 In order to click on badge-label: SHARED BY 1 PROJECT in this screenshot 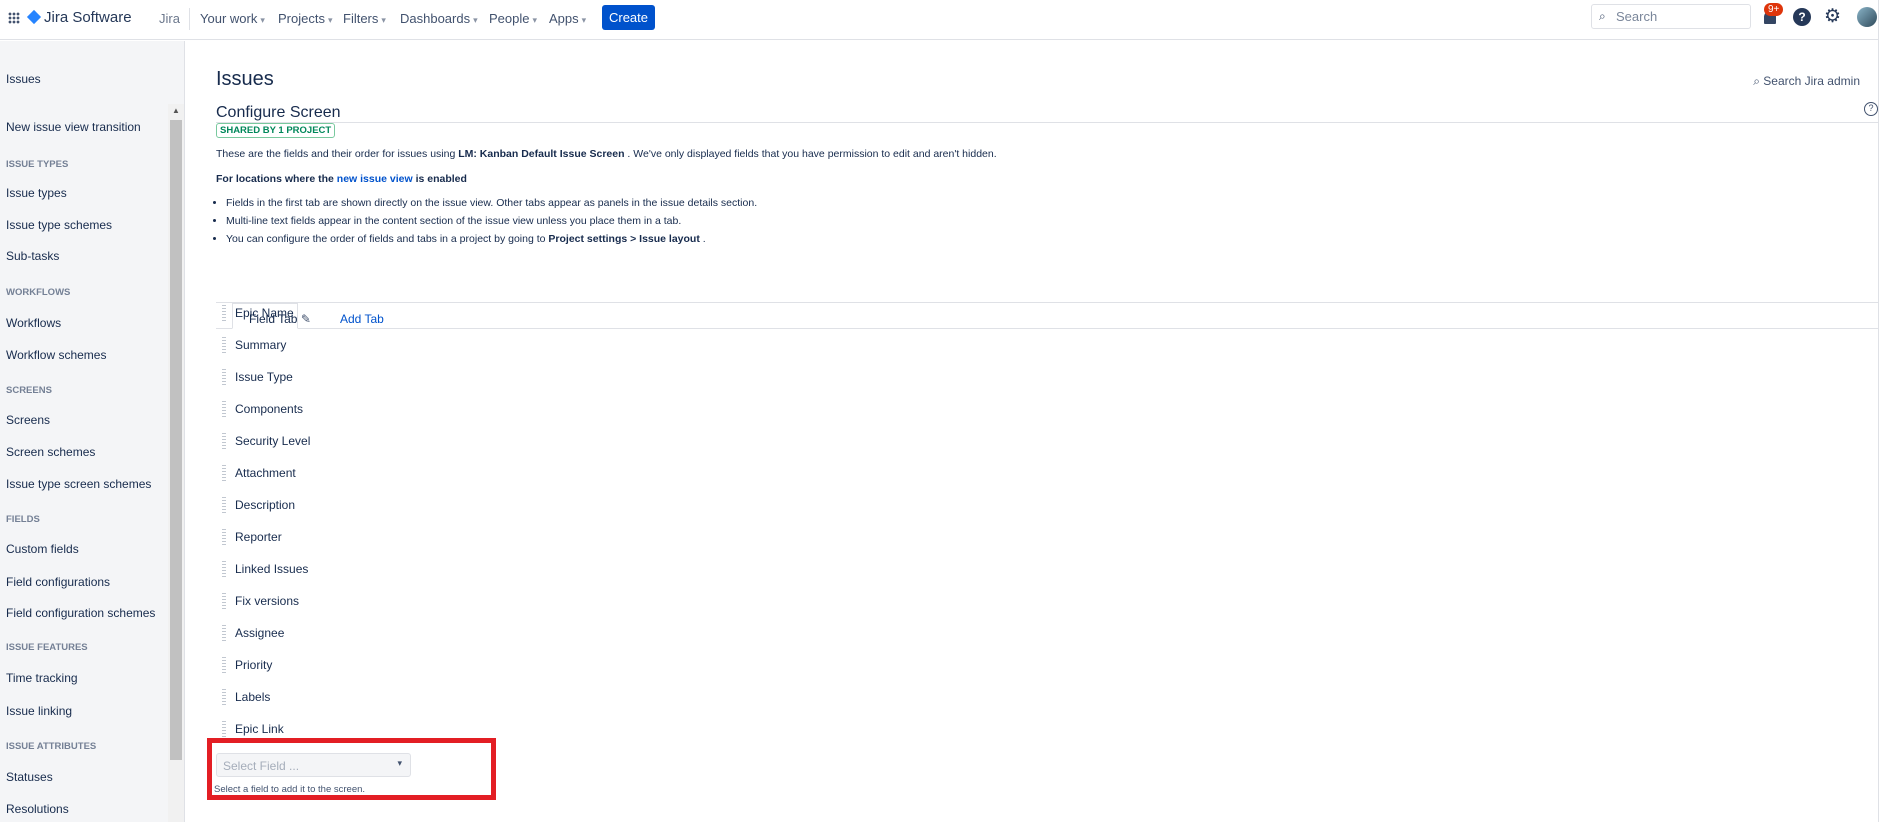, I will do `click(276, 130)`.